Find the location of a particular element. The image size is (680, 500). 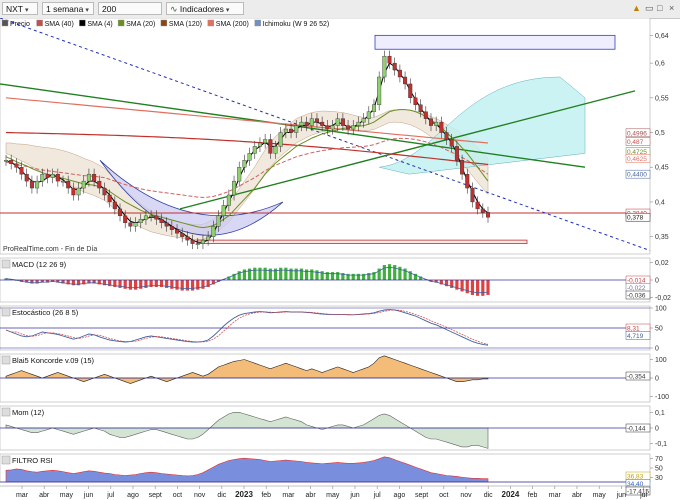

close-icon: × is located at coordinates (671, 8).